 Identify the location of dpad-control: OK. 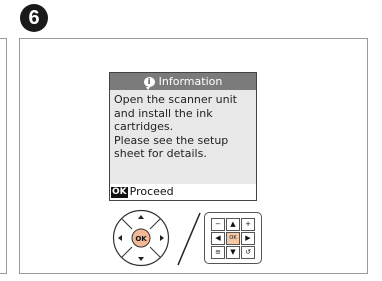
(141, 238).